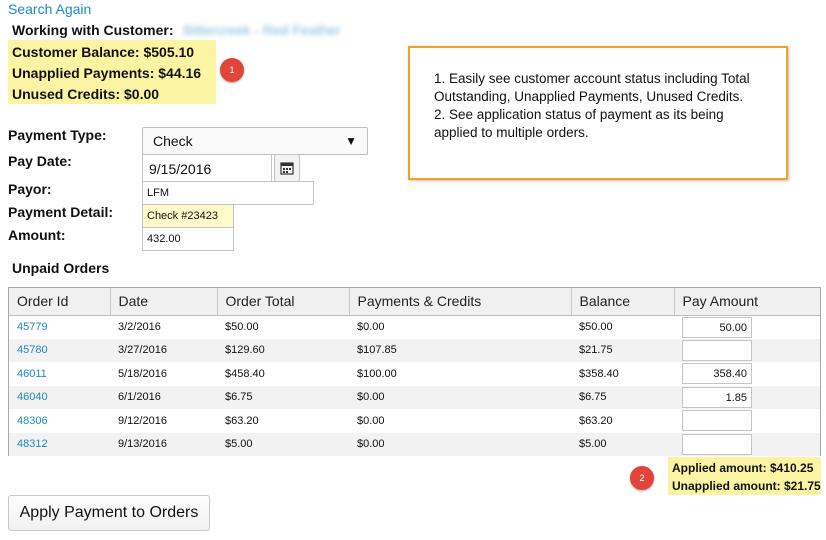 This screenshot has height=540, width=826. Describe the element at coordinates (163, 444) in the screenshot. I see `order-date: 9/13/2016` at that location.